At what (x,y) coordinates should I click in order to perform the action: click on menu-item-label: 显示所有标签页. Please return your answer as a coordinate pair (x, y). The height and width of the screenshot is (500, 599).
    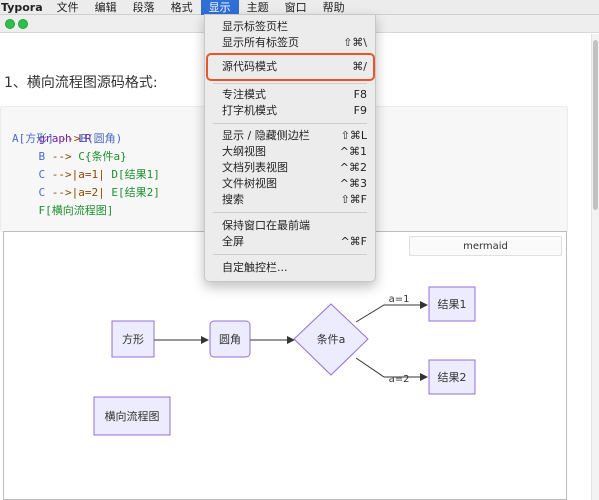
    Looking at the image, I should click on (260, 42).